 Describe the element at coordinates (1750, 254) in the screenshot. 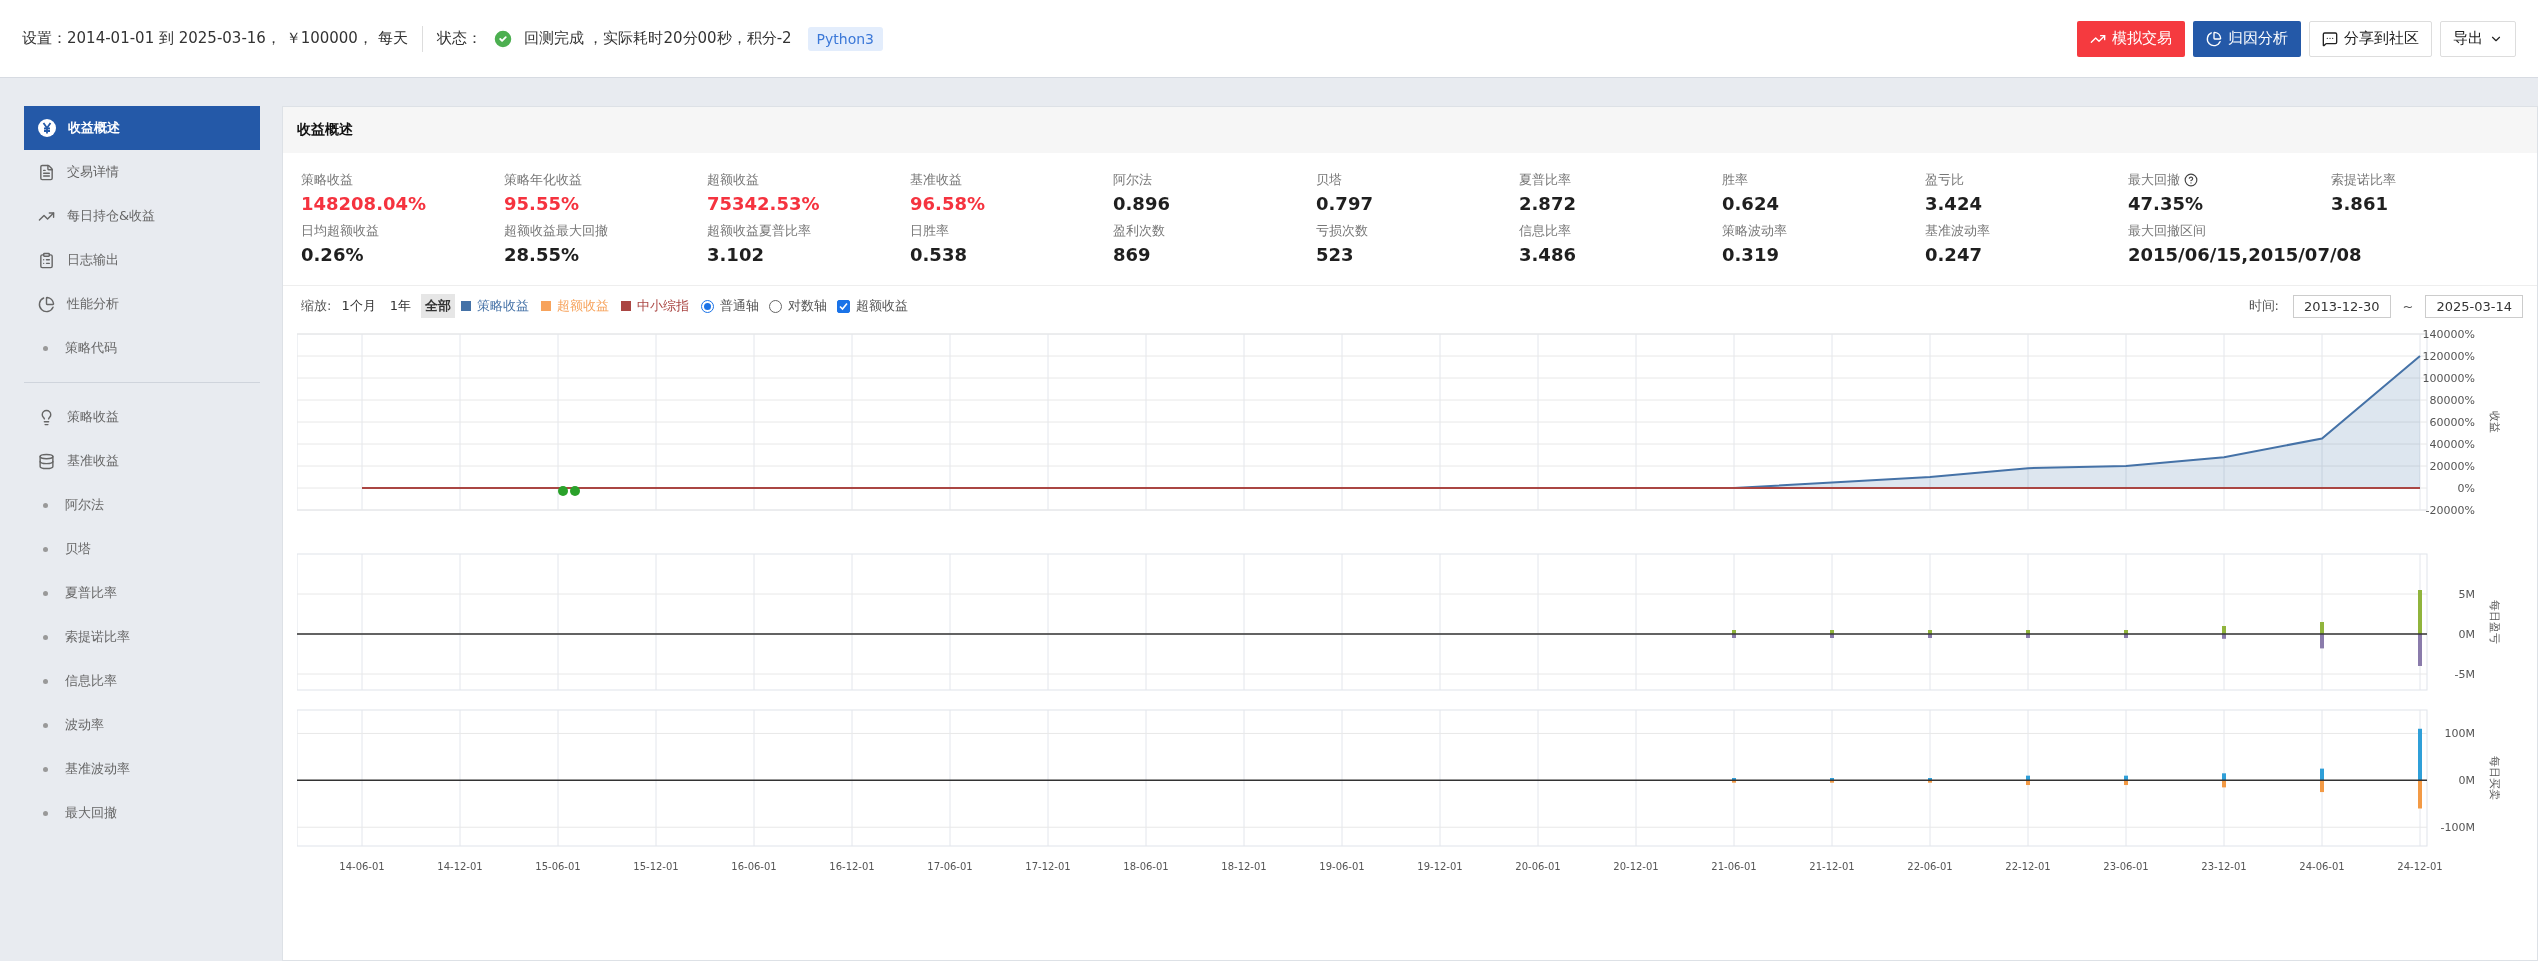

I see `metric-value: 0.319` at that location.